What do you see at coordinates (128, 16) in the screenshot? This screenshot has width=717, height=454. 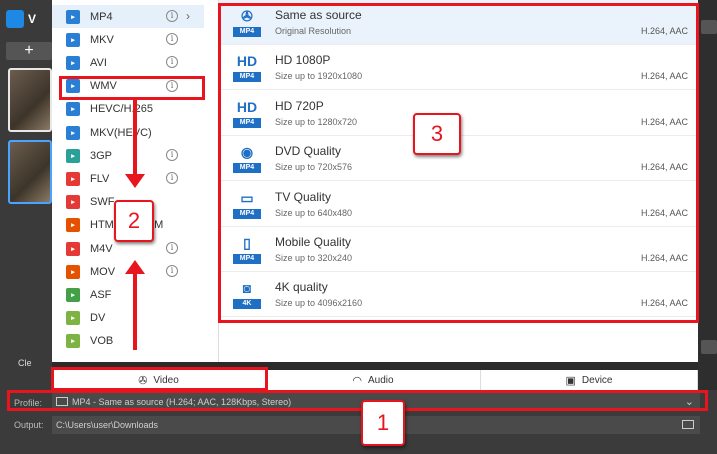 I see `format-item-mp4: ▸ MP4 i ›` at bounding box center [128, 16].